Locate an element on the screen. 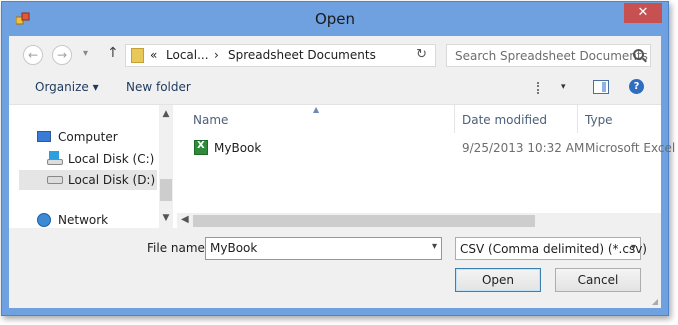  network-icon is located at coordinates (44, 220).